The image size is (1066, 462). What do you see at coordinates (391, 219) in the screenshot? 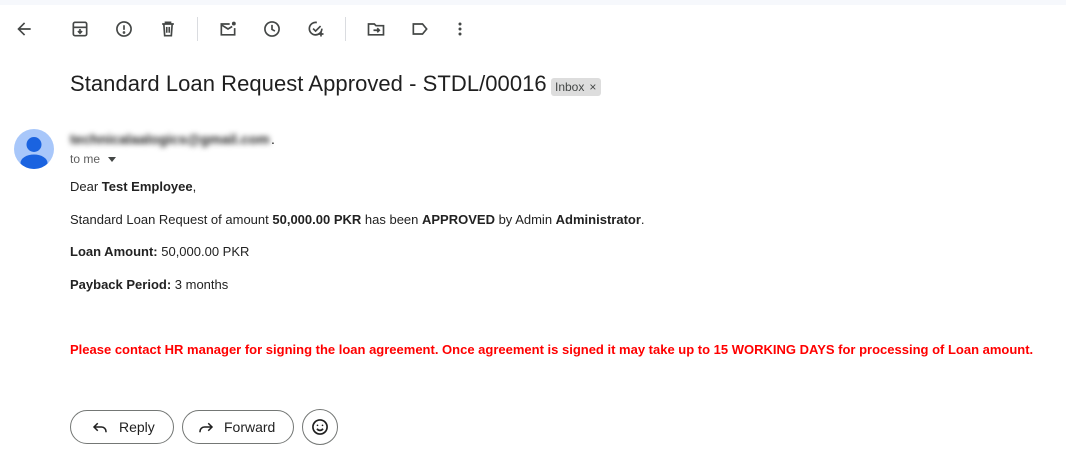
I see `request-mid: has been` at bounding box center [391, 219].